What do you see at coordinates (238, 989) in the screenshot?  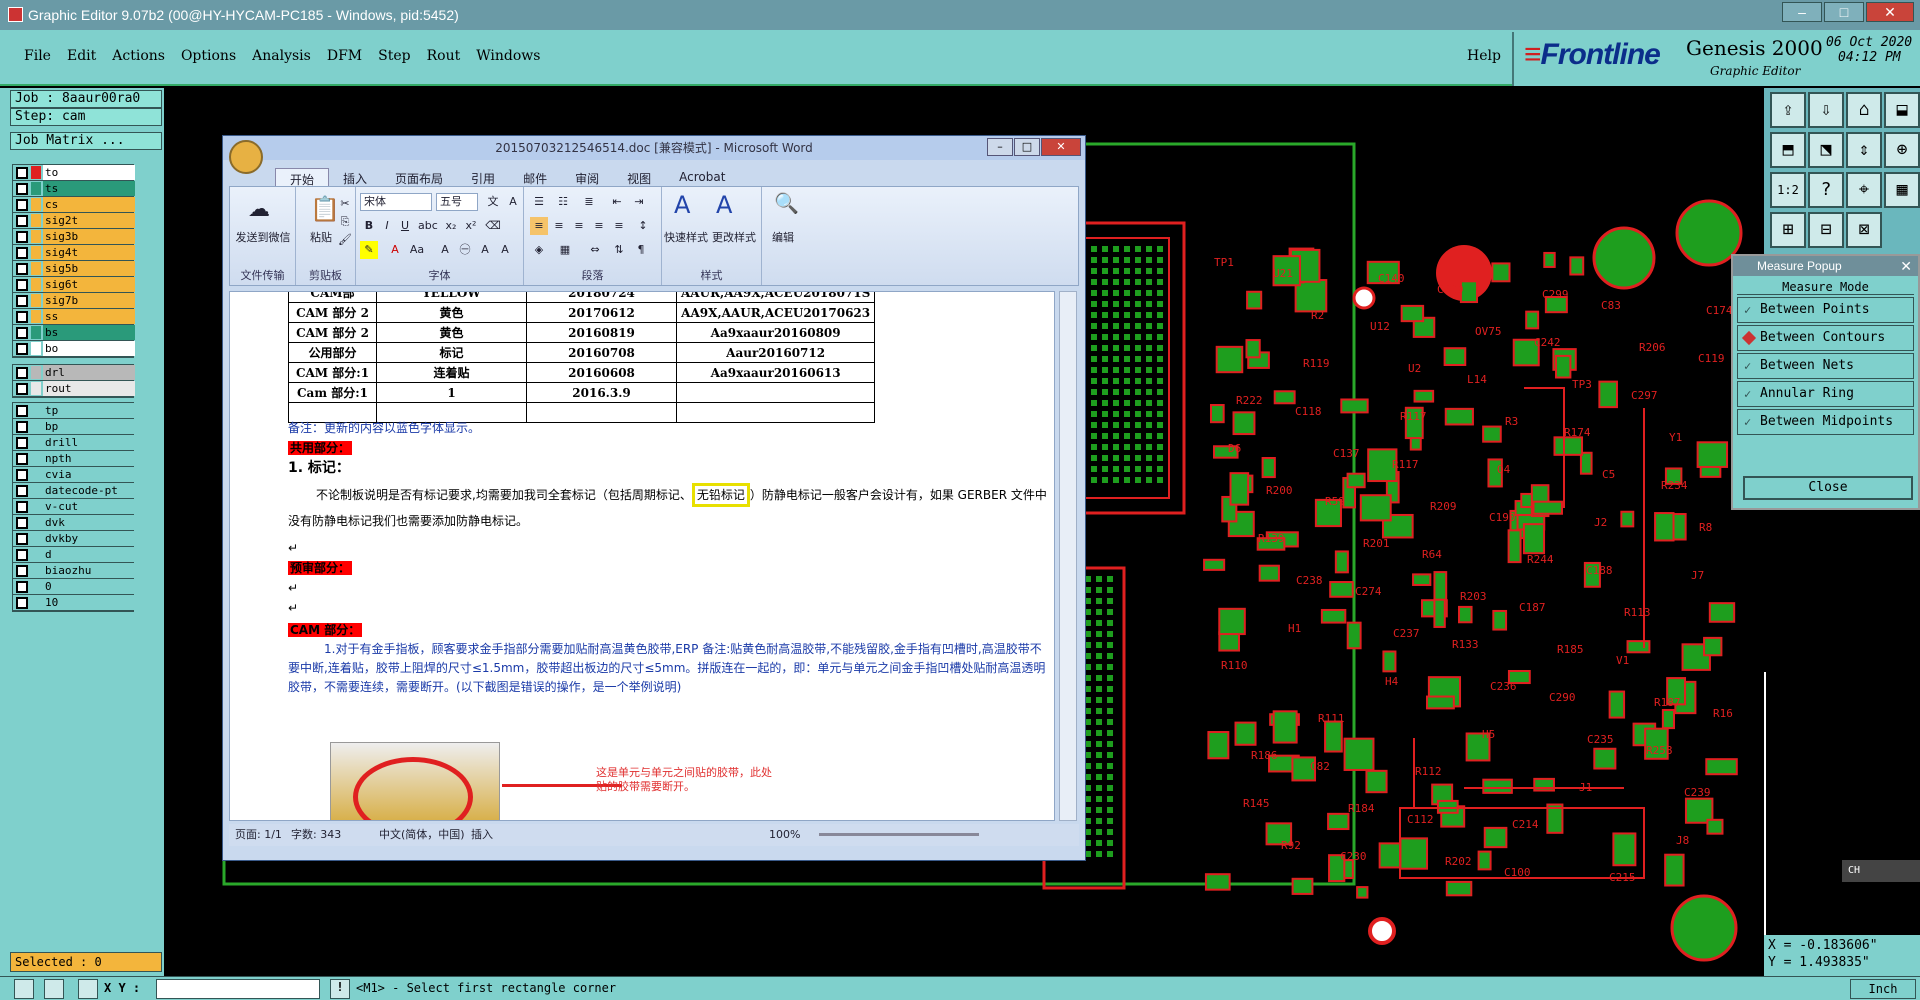 I see `xy-input` at bounding box center [238, 989].